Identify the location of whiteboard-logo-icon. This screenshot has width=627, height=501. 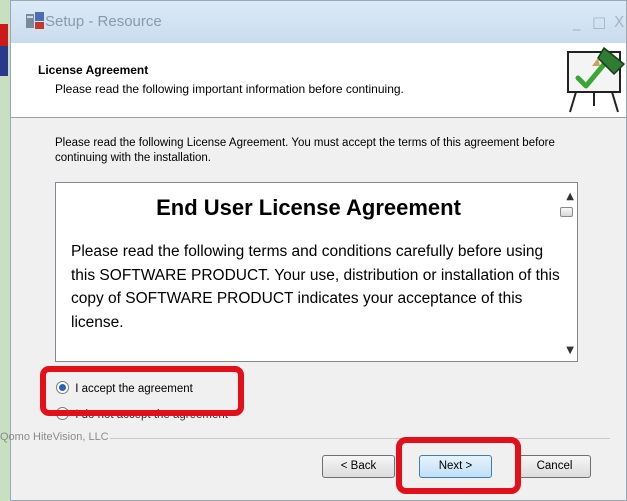
(596, 79).